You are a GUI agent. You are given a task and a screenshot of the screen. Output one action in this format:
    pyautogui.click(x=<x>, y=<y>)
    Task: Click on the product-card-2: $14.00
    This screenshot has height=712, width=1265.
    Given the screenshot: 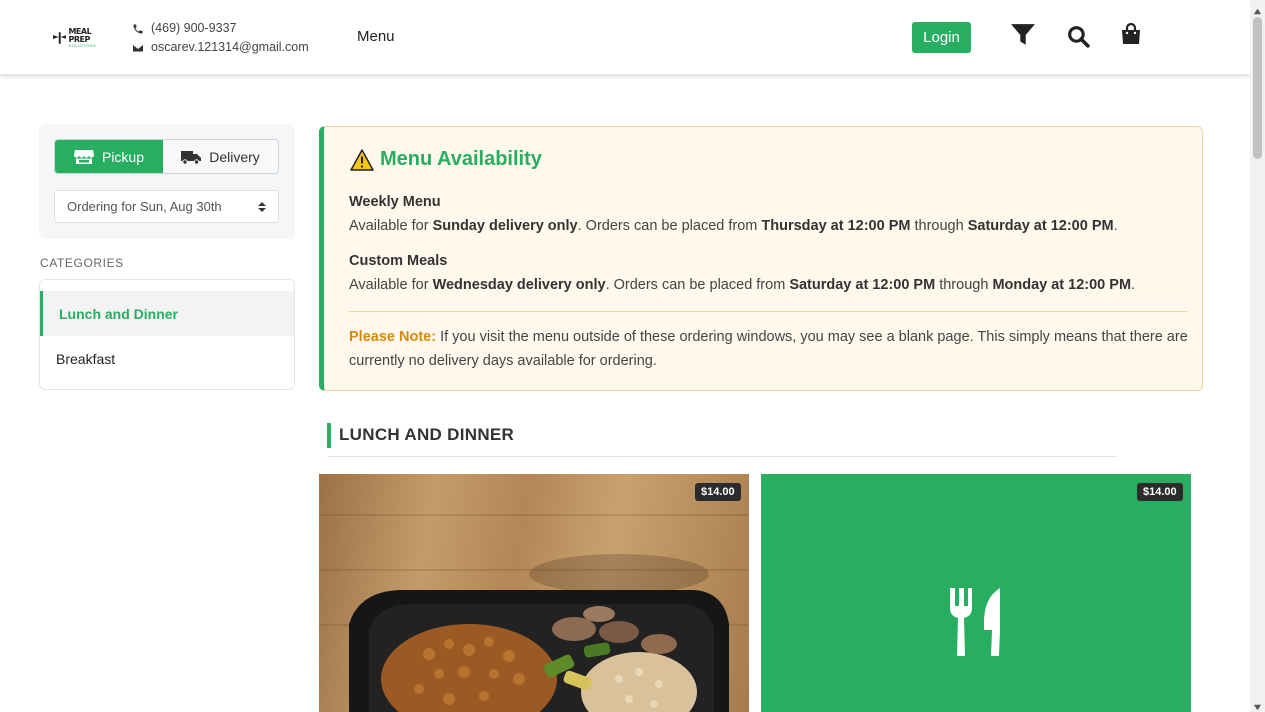 What is the action you would take?
    pyautogui.click(x=976, y=593)
    